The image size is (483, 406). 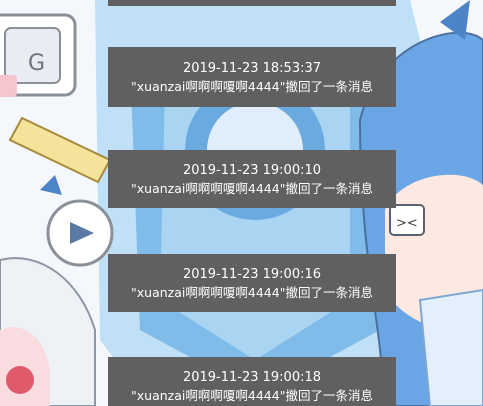 I want to click on tv-mascot-icon: G, so click(x=38, y=55).